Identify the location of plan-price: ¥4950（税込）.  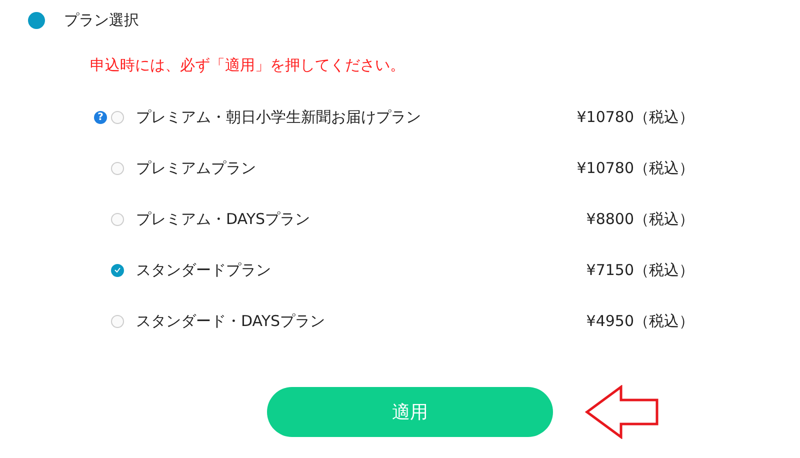
(640, 321).